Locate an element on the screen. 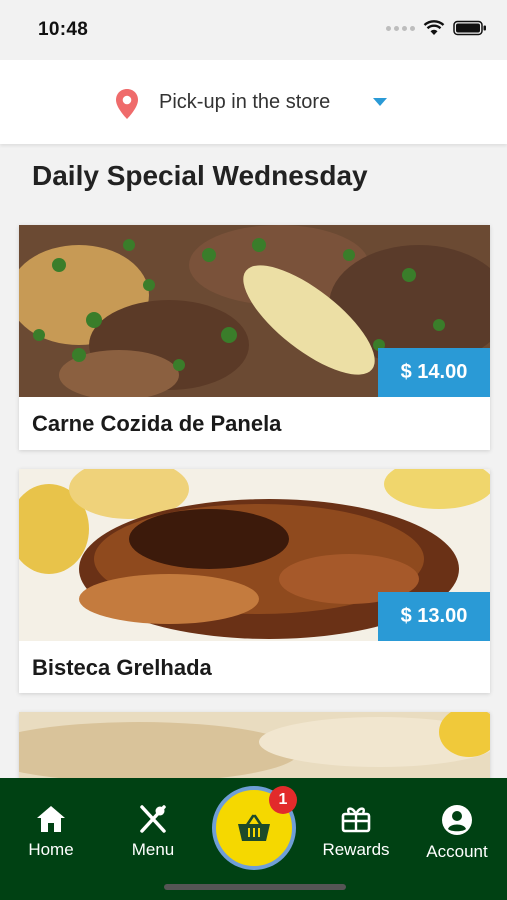 The image size is (507, 900). page-title: Daily Special Wednesday is located at coordinates (200, 175).